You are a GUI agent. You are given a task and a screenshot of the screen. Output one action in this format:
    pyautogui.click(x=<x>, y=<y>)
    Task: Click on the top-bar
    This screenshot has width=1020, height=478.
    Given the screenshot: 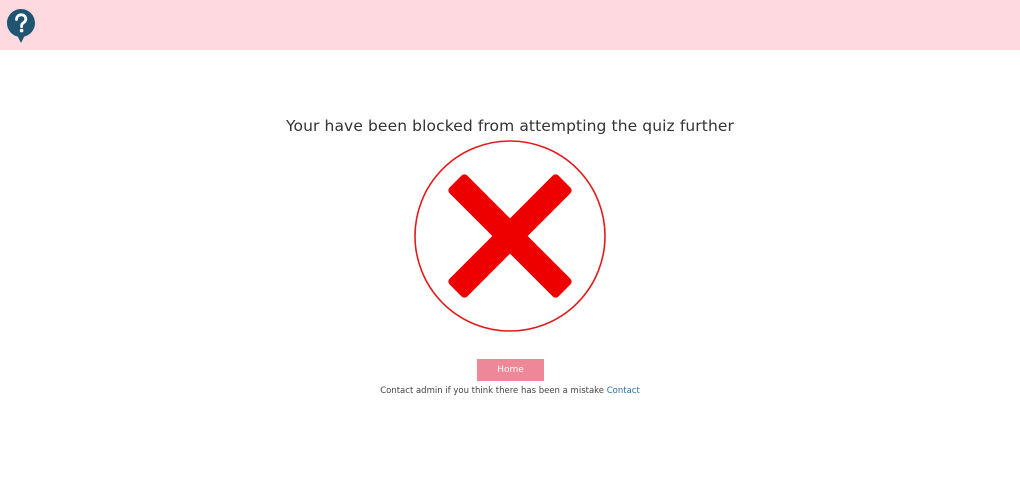 What is the action you would take?
    pyautogui.click(x=510, y=25)
    